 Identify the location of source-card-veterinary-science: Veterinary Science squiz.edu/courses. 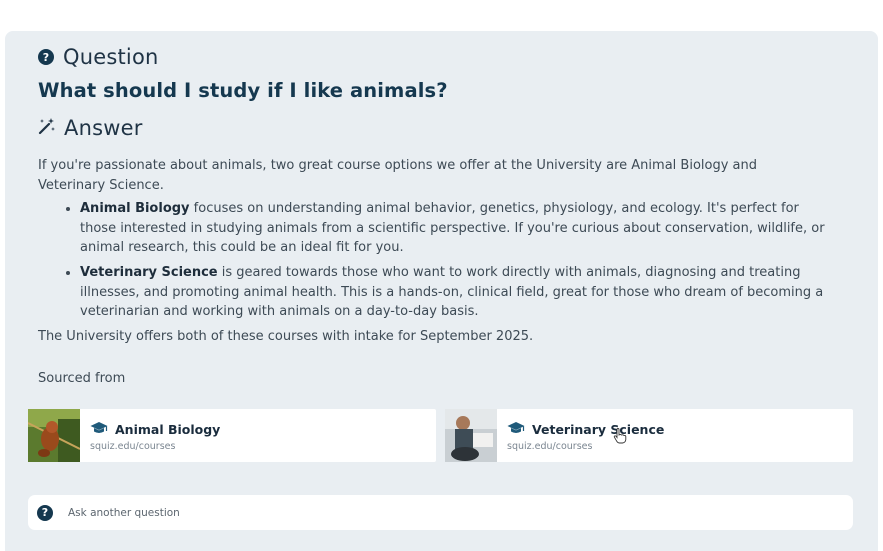
(649, 435).